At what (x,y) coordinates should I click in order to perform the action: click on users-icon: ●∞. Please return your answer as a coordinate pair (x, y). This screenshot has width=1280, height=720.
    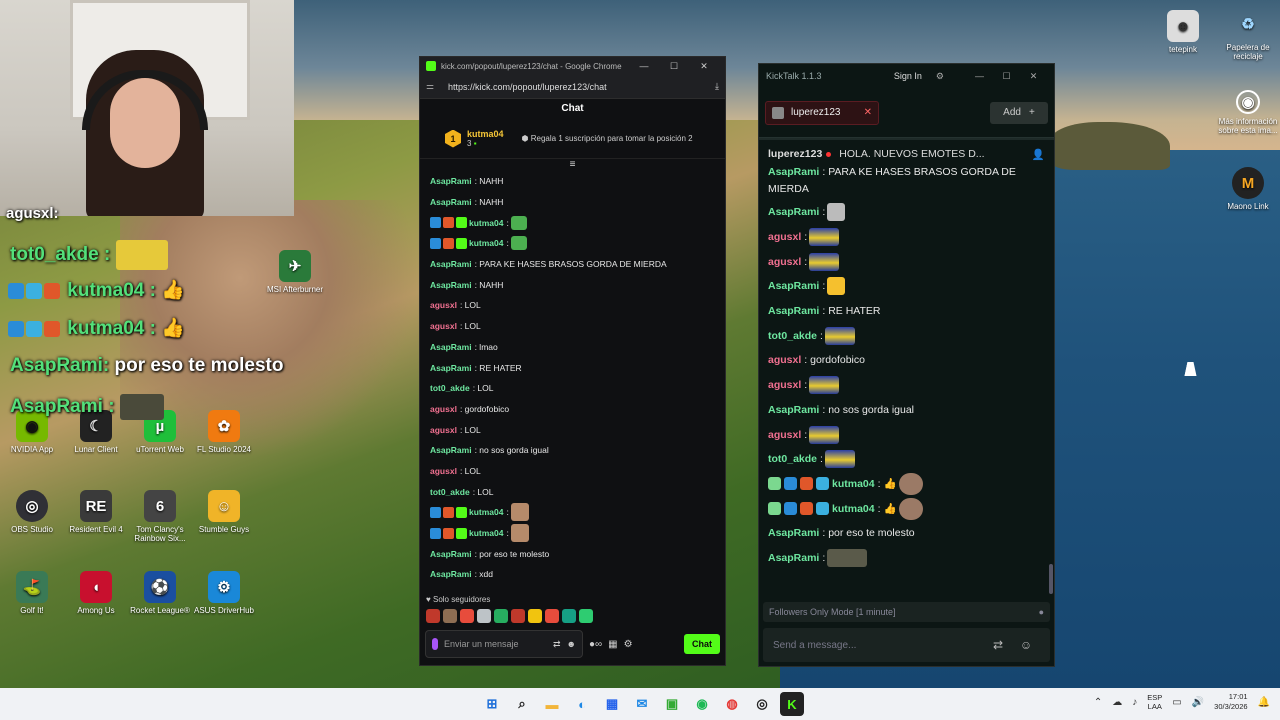
    Looking at the image, I should click on (595, 644).